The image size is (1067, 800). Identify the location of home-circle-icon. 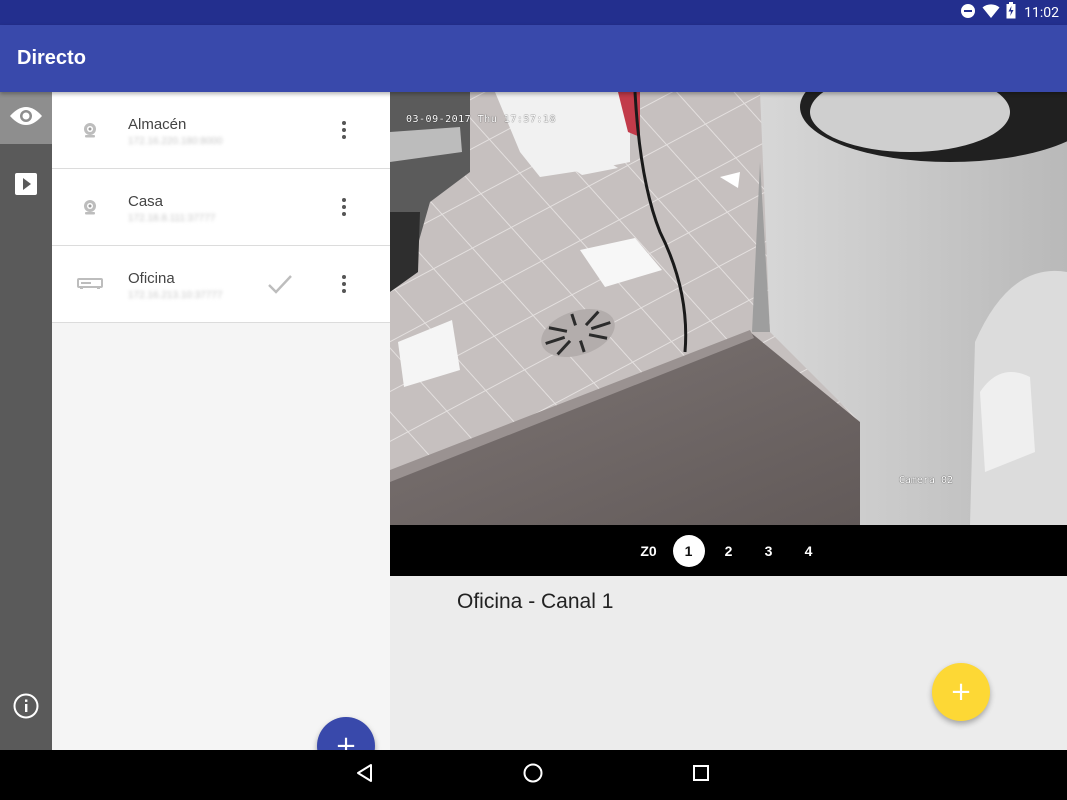
(533, 775).